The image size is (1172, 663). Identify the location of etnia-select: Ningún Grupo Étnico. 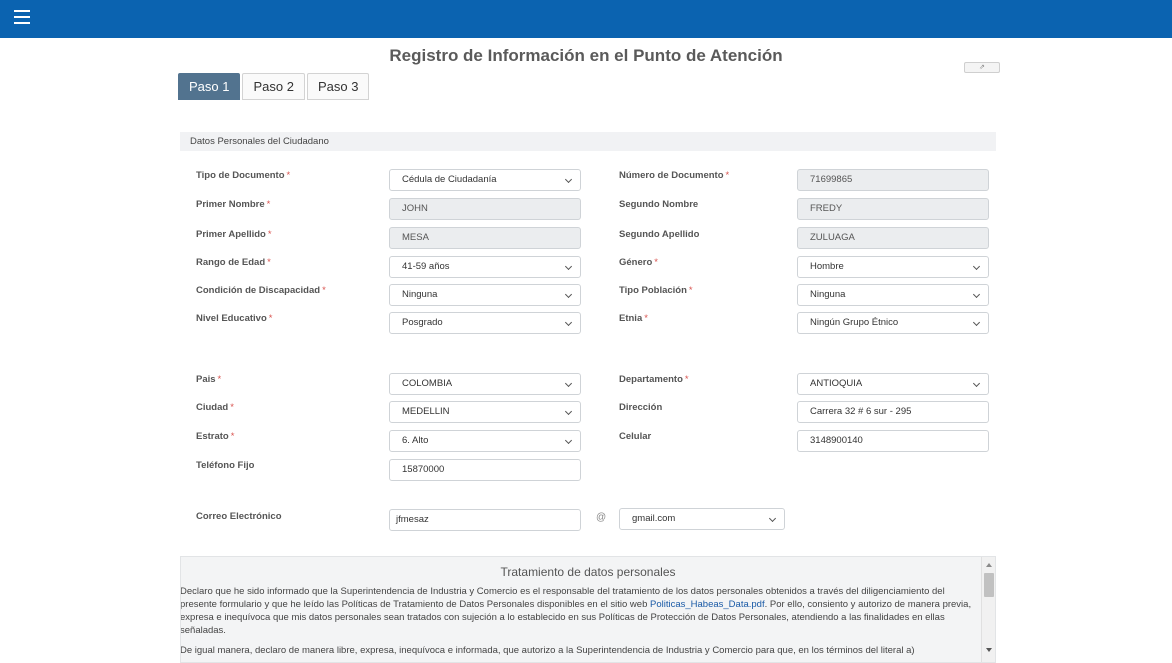
(893, 323).